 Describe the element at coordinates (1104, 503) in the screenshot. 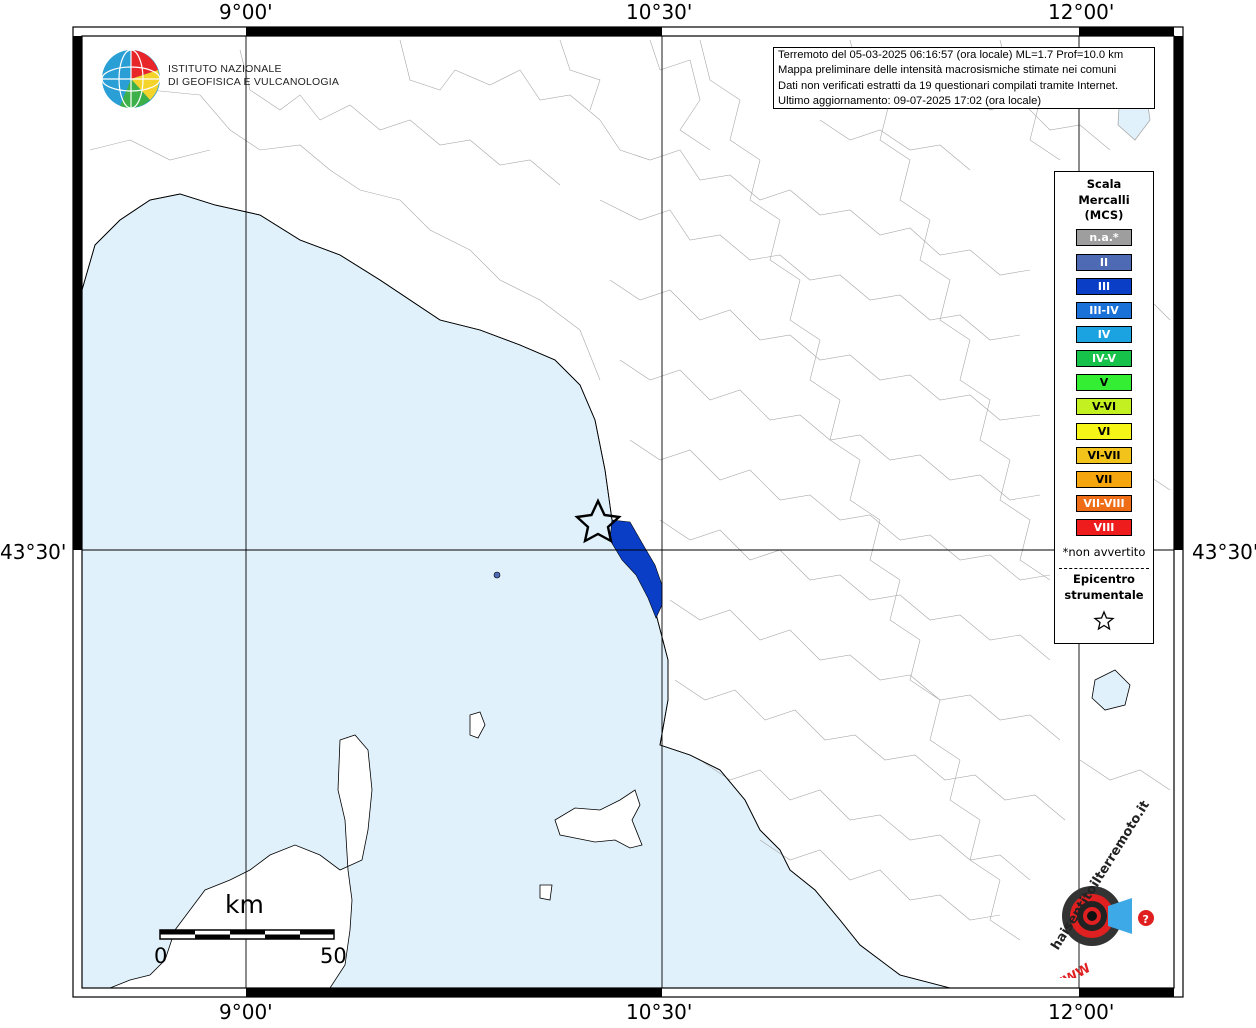

I see `legend-item-vii-viii: VII-VIII` at that location.